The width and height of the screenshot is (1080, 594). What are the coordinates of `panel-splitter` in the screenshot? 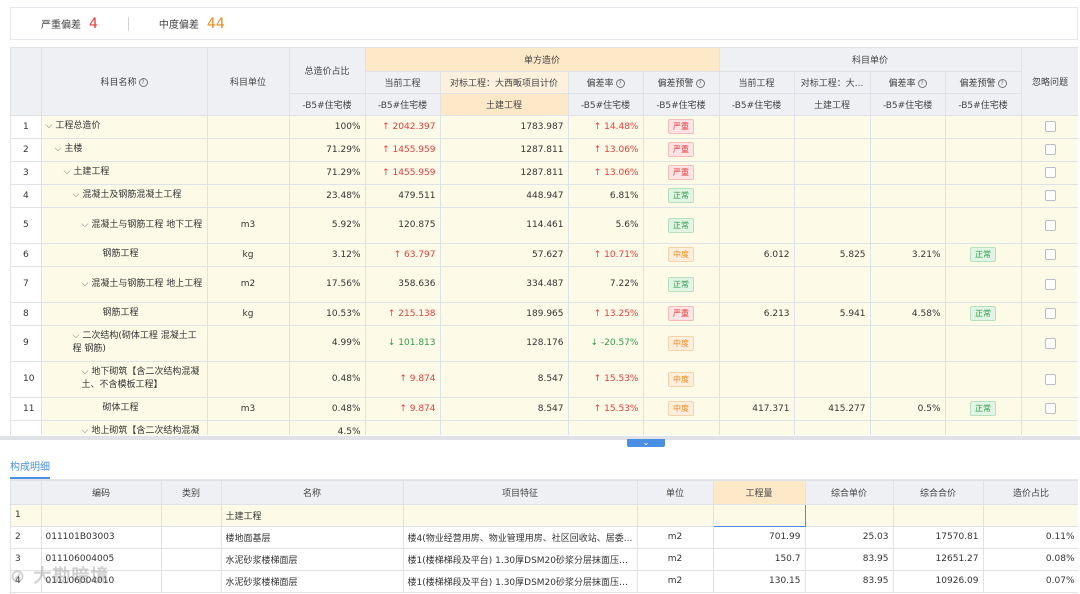 It's located at (540, 438).